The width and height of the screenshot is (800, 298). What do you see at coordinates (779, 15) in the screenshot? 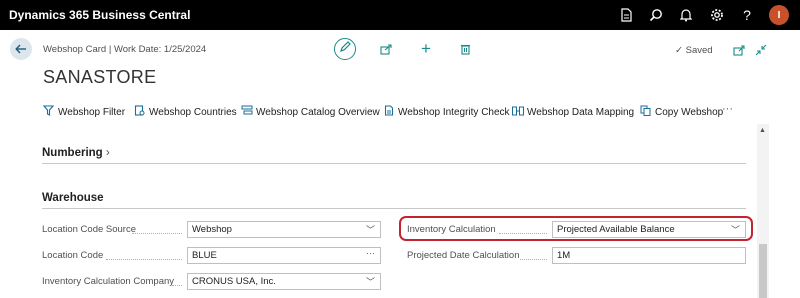
I see `avatar: I` at bounding box center [779, 15].